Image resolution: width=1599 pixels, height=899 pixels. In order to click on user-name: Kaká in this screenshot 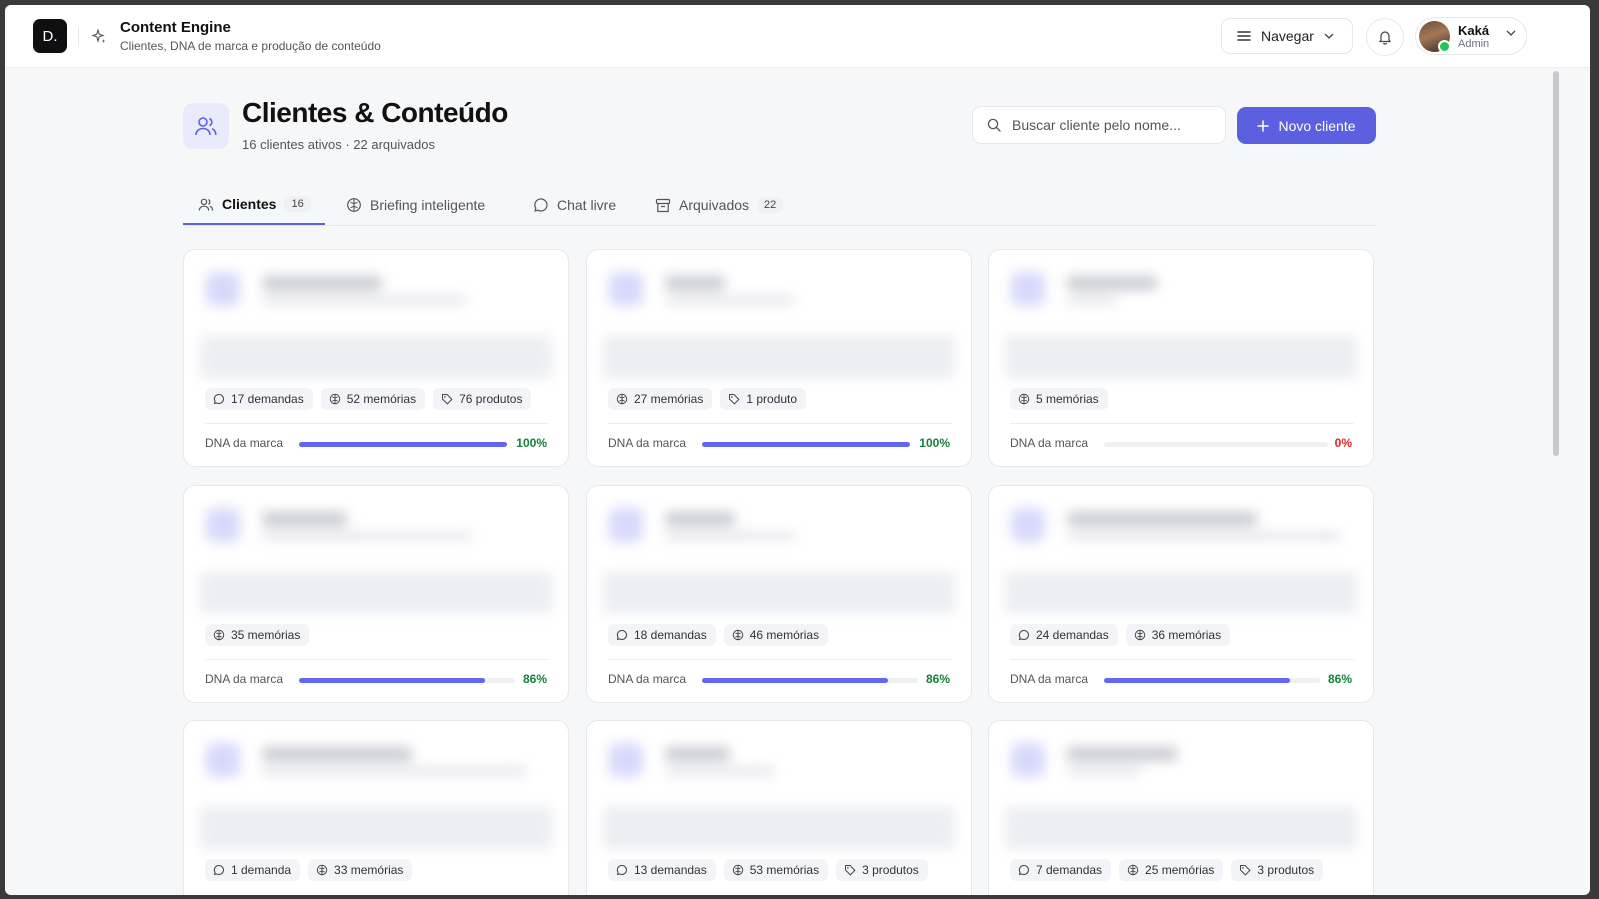, I will do `click(1474, 30)`.